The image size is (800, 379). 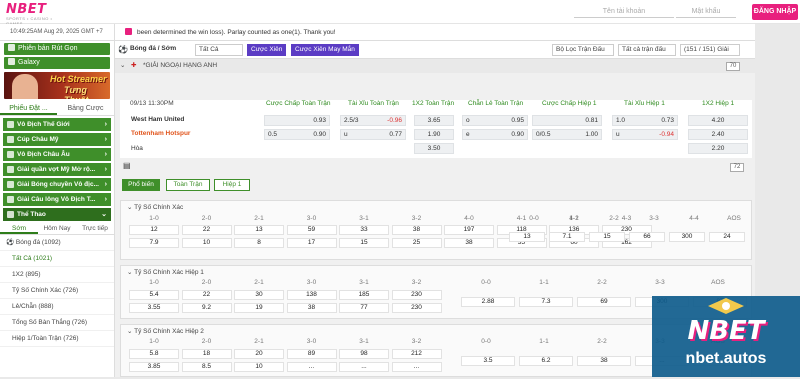 What do you see at coordinates (57, 169) in the screenshot?
I see `league-us-open-tennis: Giải quần vợt Mỹ Mở rộ... ›` at bounding box center [57, 169].